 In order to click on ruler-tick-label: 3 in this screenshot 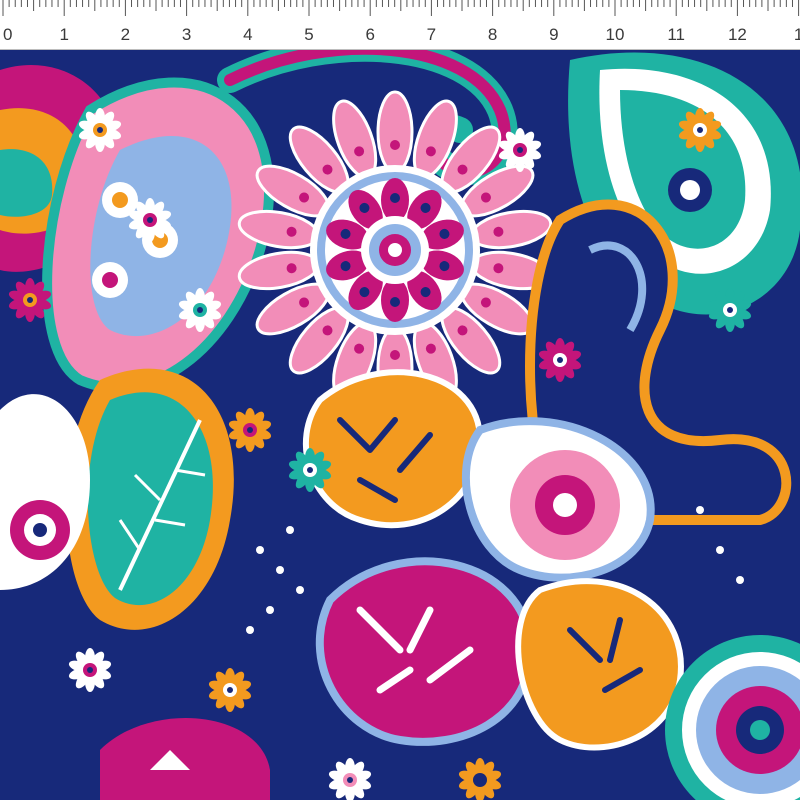, I will do `click(186, 34)`.